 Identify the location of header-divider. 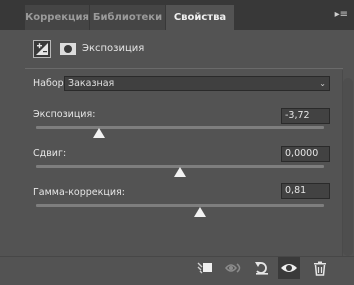
(184, 68).